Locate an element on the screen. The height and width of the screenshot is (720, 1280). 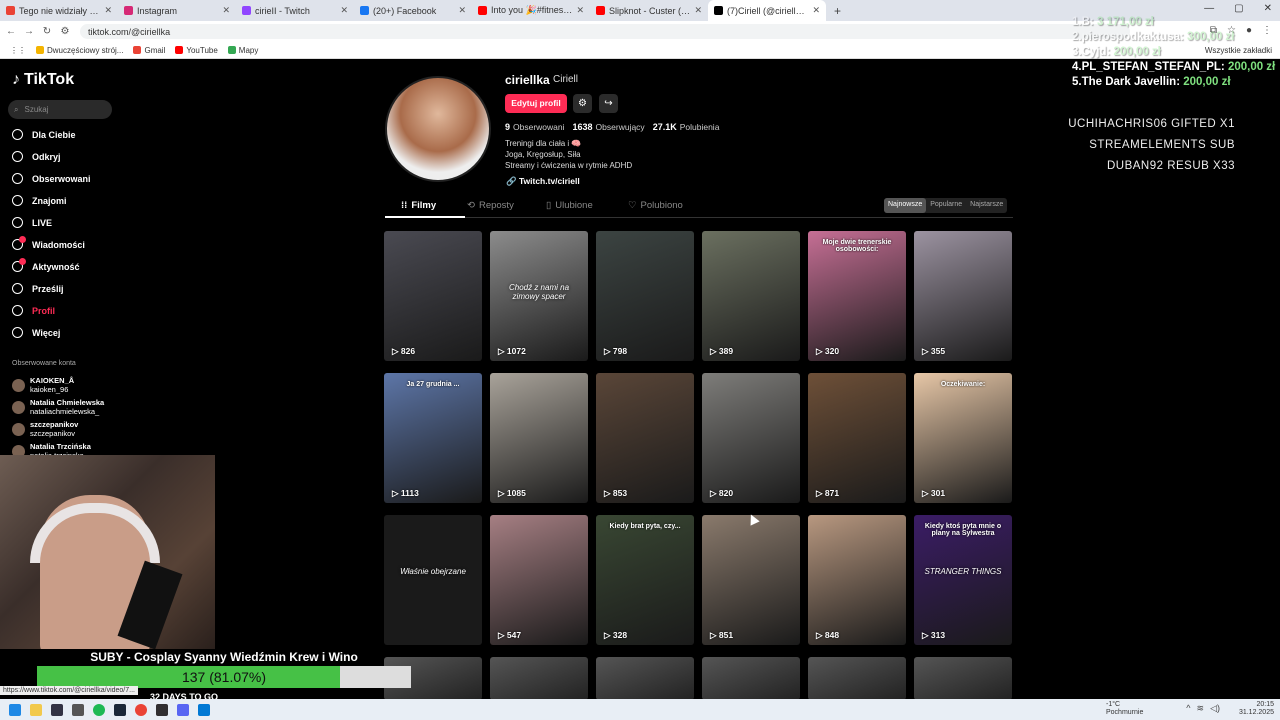
browser-tab: (7)Ciriell (@ciriellka) | TikTok✕ is located at coordinates (767, 10).